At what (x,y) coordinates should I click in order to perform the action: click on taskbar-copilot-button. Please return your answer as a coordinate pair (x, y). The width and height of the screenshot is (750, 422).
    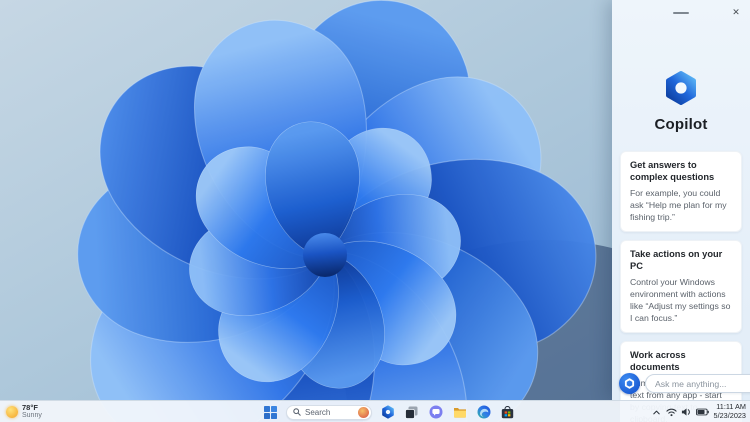
    Looking at the image, I should click on (387, 412).